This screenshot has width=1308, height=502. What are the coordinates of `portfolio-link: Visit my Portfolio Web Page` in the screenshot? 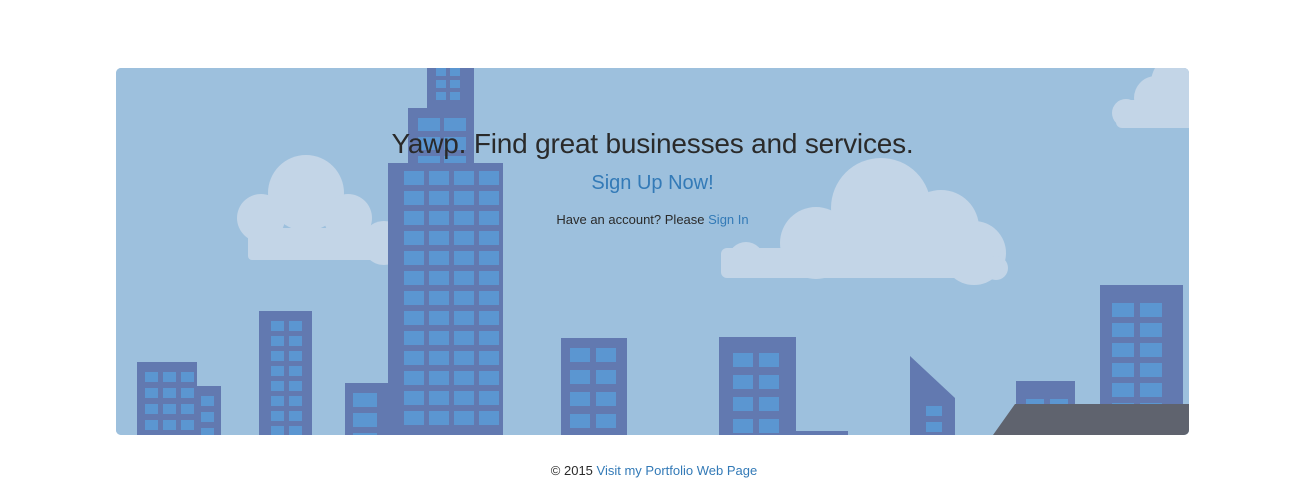 It's located at (677, 470).